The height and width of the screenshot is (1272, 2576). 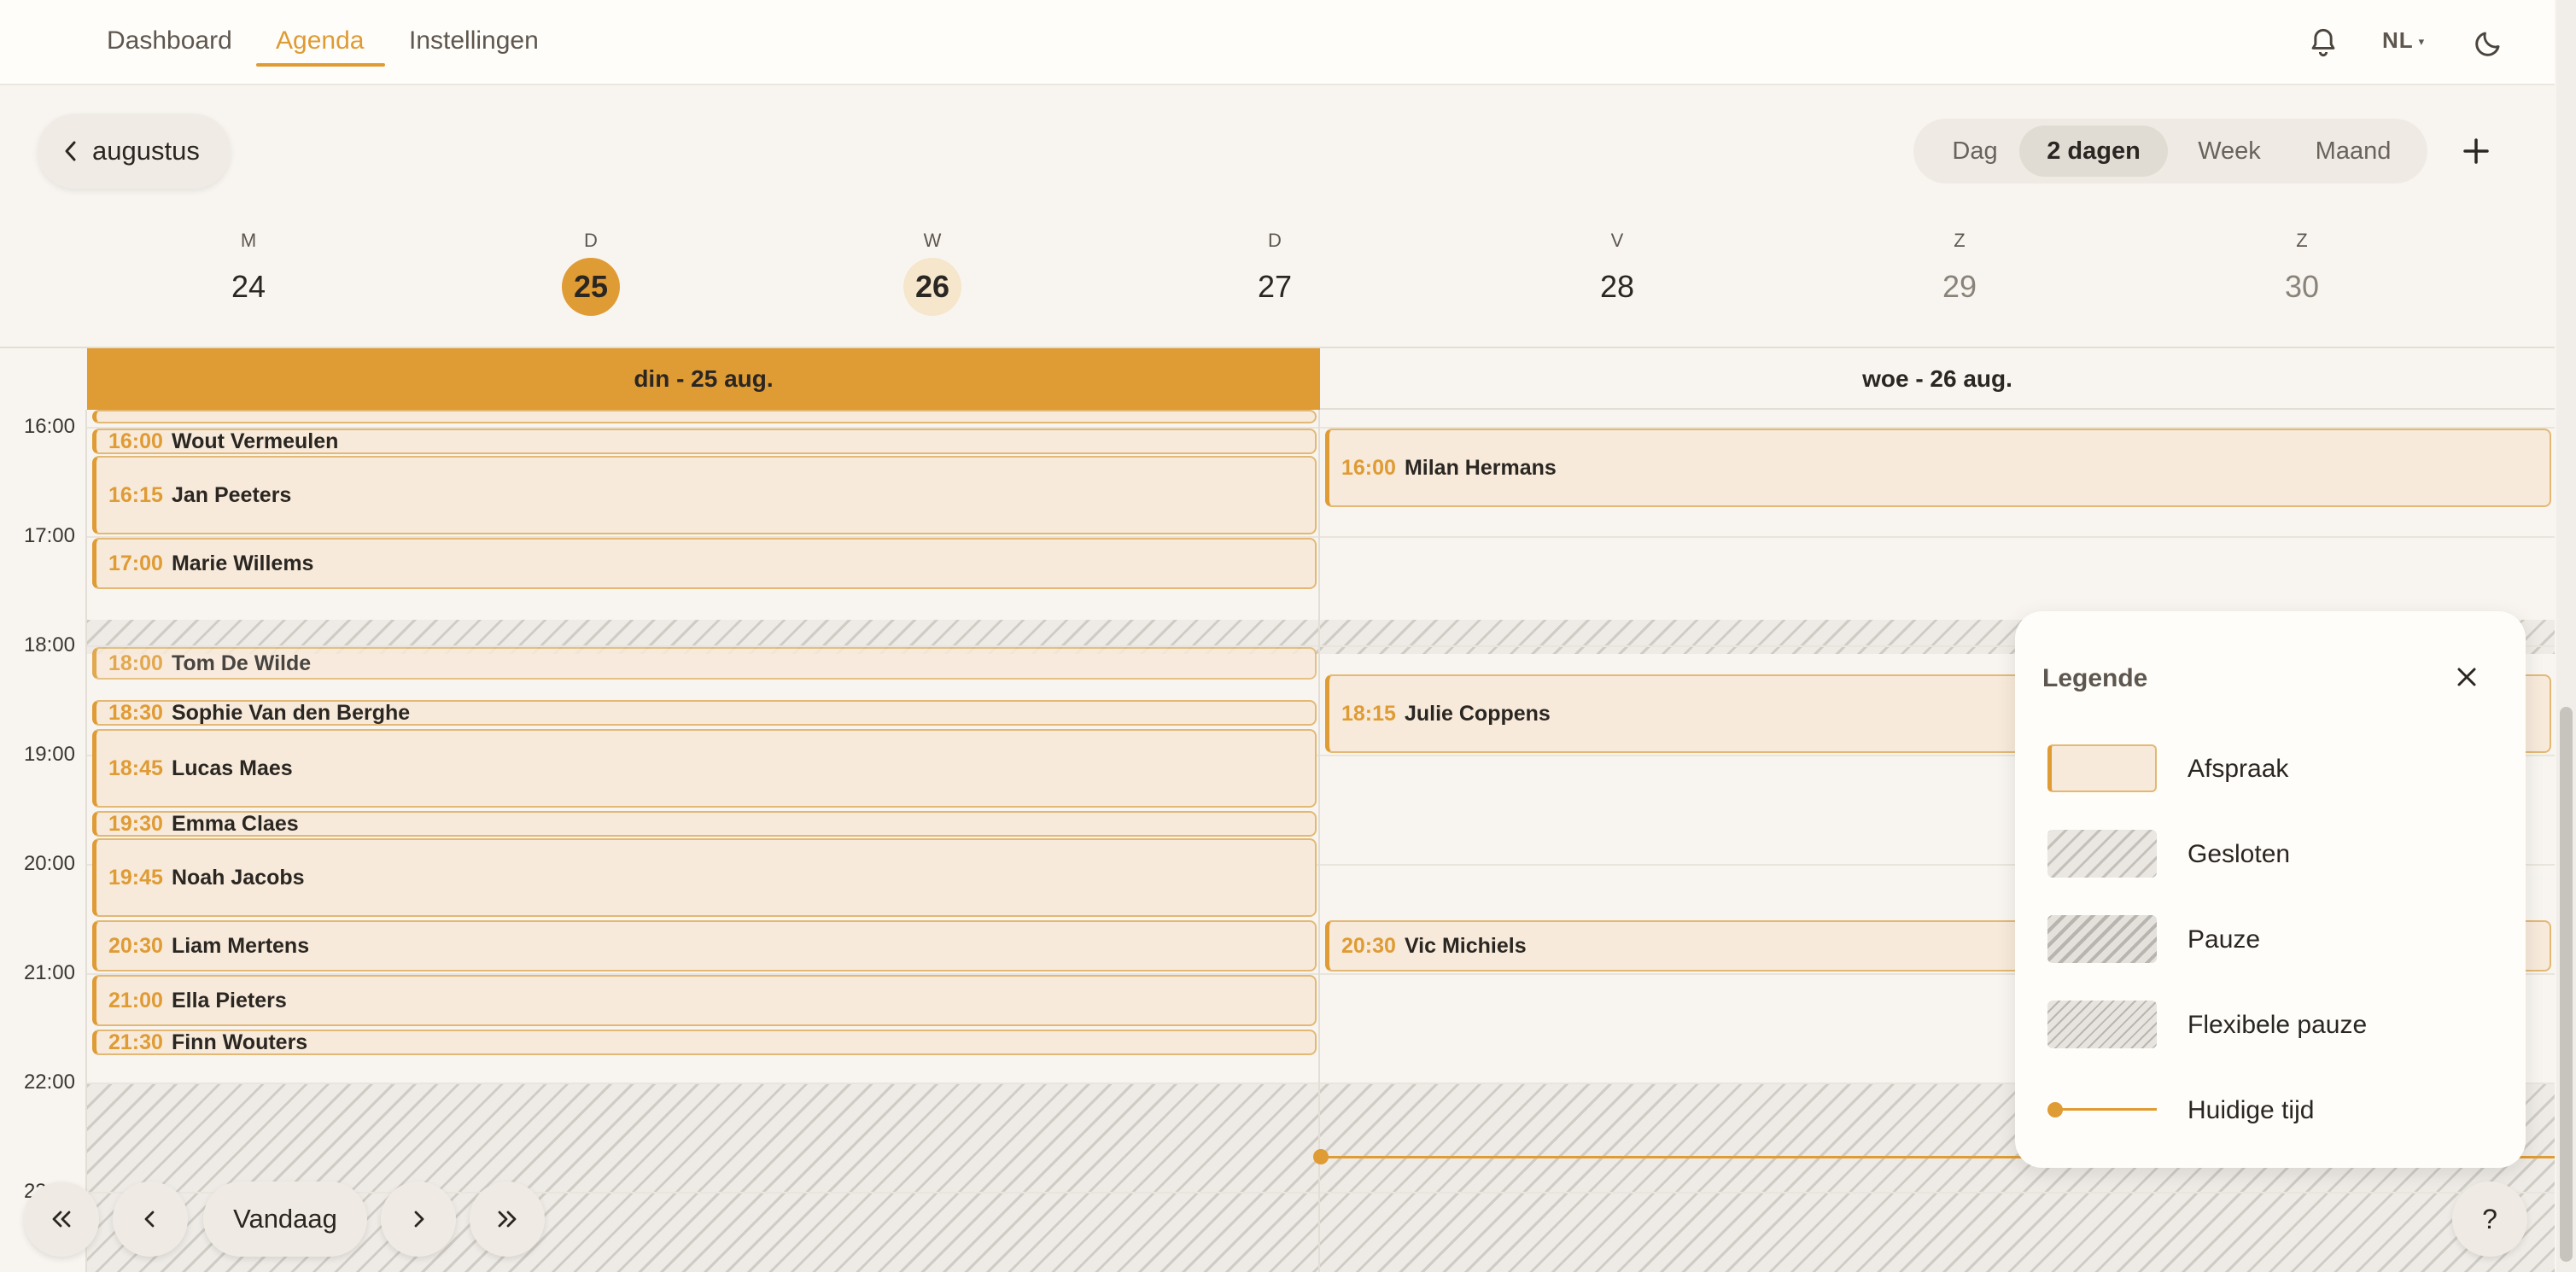 What do you see at coordinates (1368, 713) in the screenshot?
I see `appointment-time: 18:15` at bounding box center [1368, 713].